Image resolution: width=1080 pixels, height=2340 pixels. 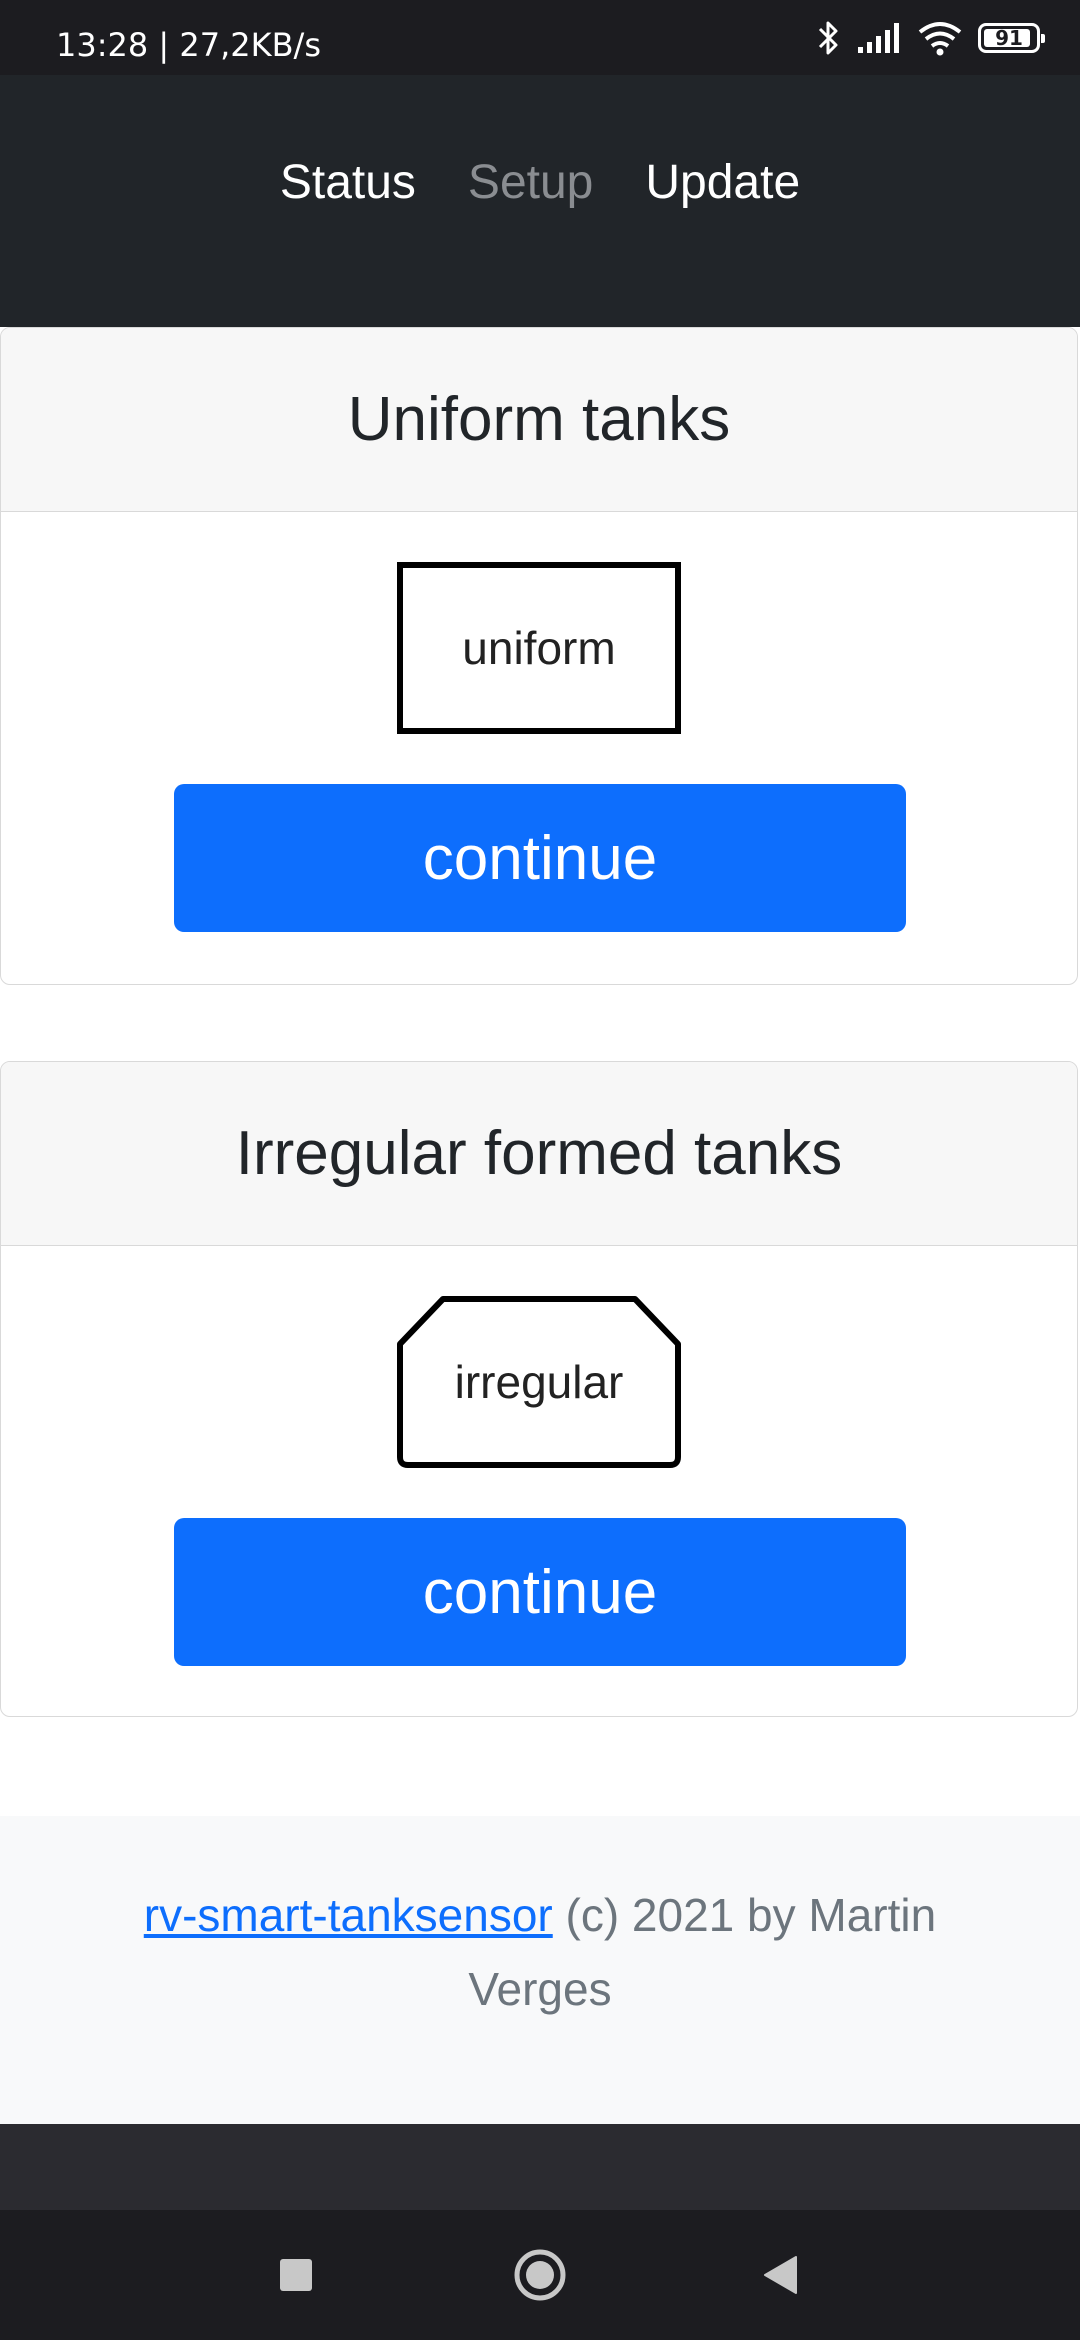 I want to click on status-bar: 13:28 | 27,2KB/s 91, so click(x=540, y=37).